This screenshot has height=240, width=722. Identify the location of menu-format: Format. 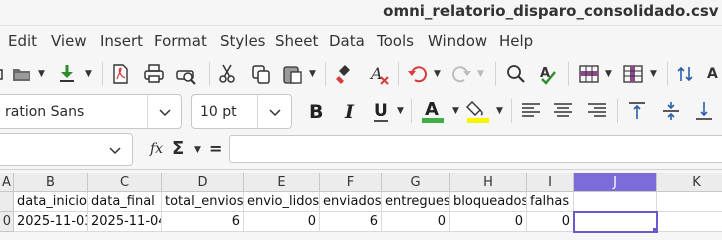
(180, 41).